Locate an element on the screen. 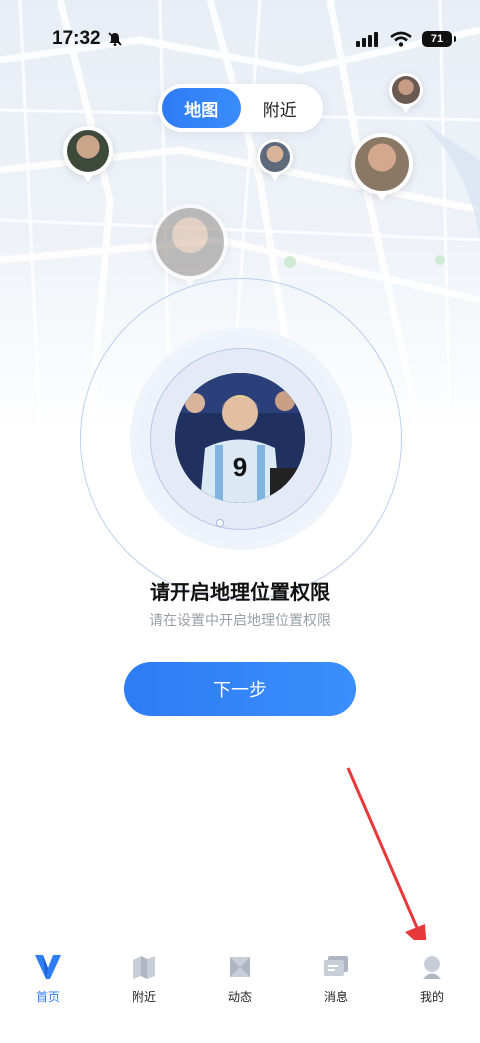 The image size is (480, 1043). signal-icon is located at coordinates (367, 39).